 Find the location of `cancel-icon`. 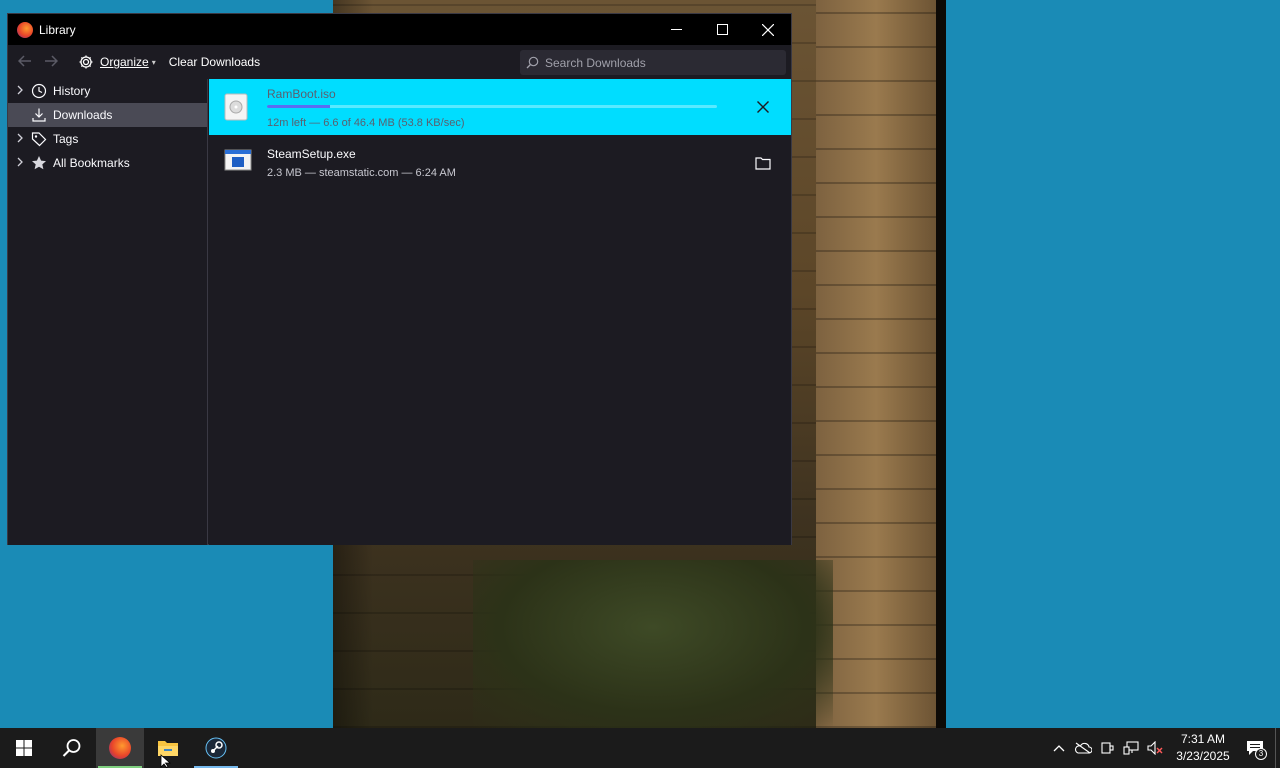

cancel-icon is located at coordinates (763, 107).